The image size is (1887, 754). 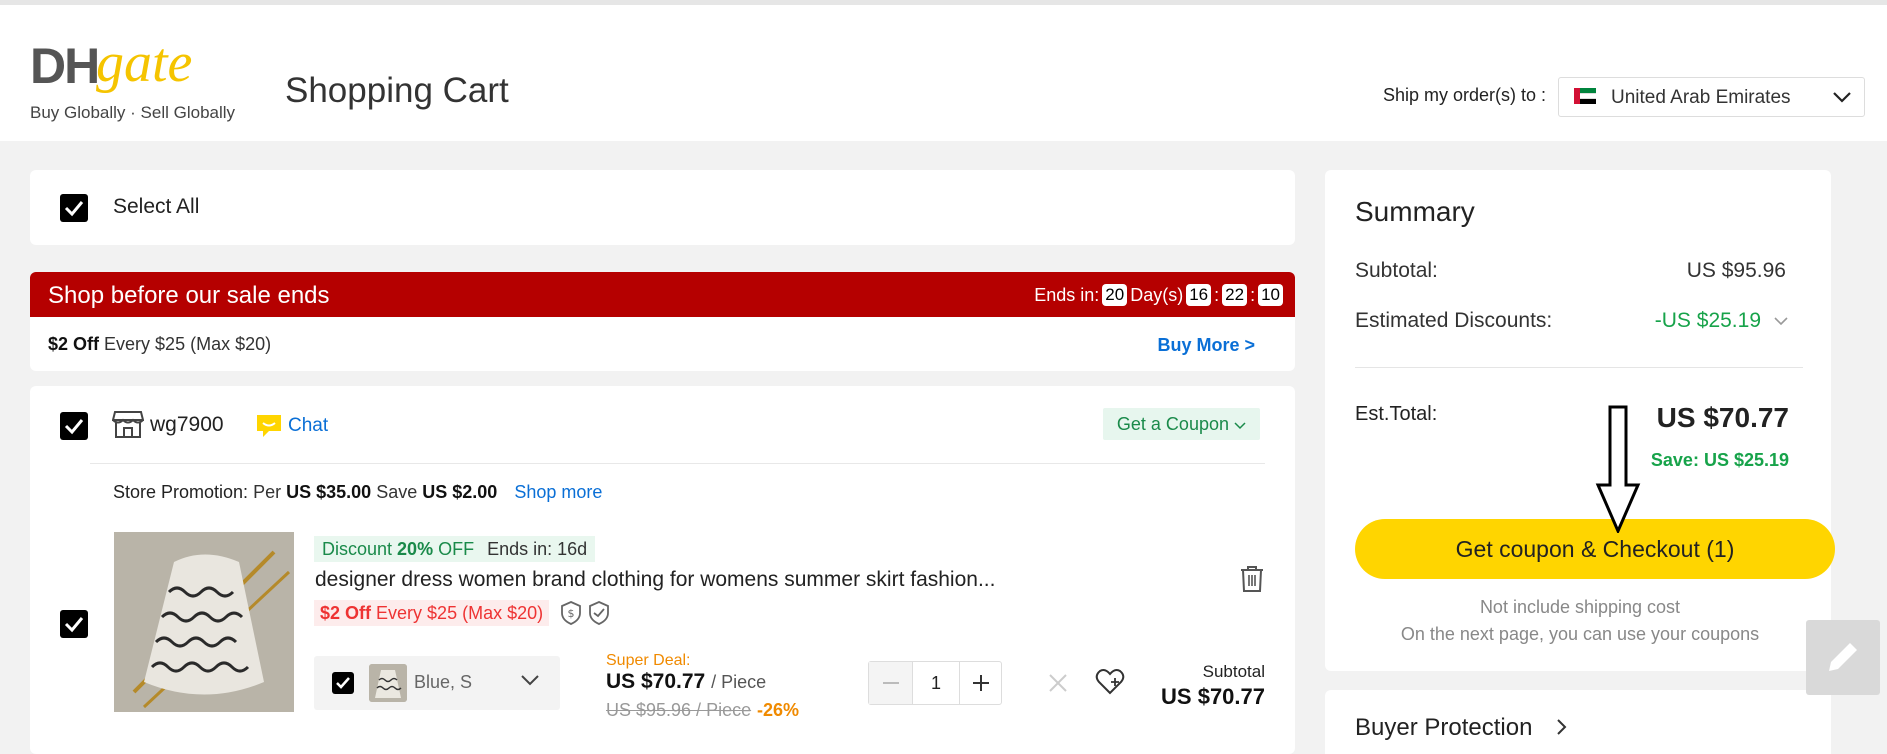 What do you see at coordinates (1711, 97) in the screenshot?
I see `ship-country-select: United Arab Emirates` at bounding box center [1711, 97].